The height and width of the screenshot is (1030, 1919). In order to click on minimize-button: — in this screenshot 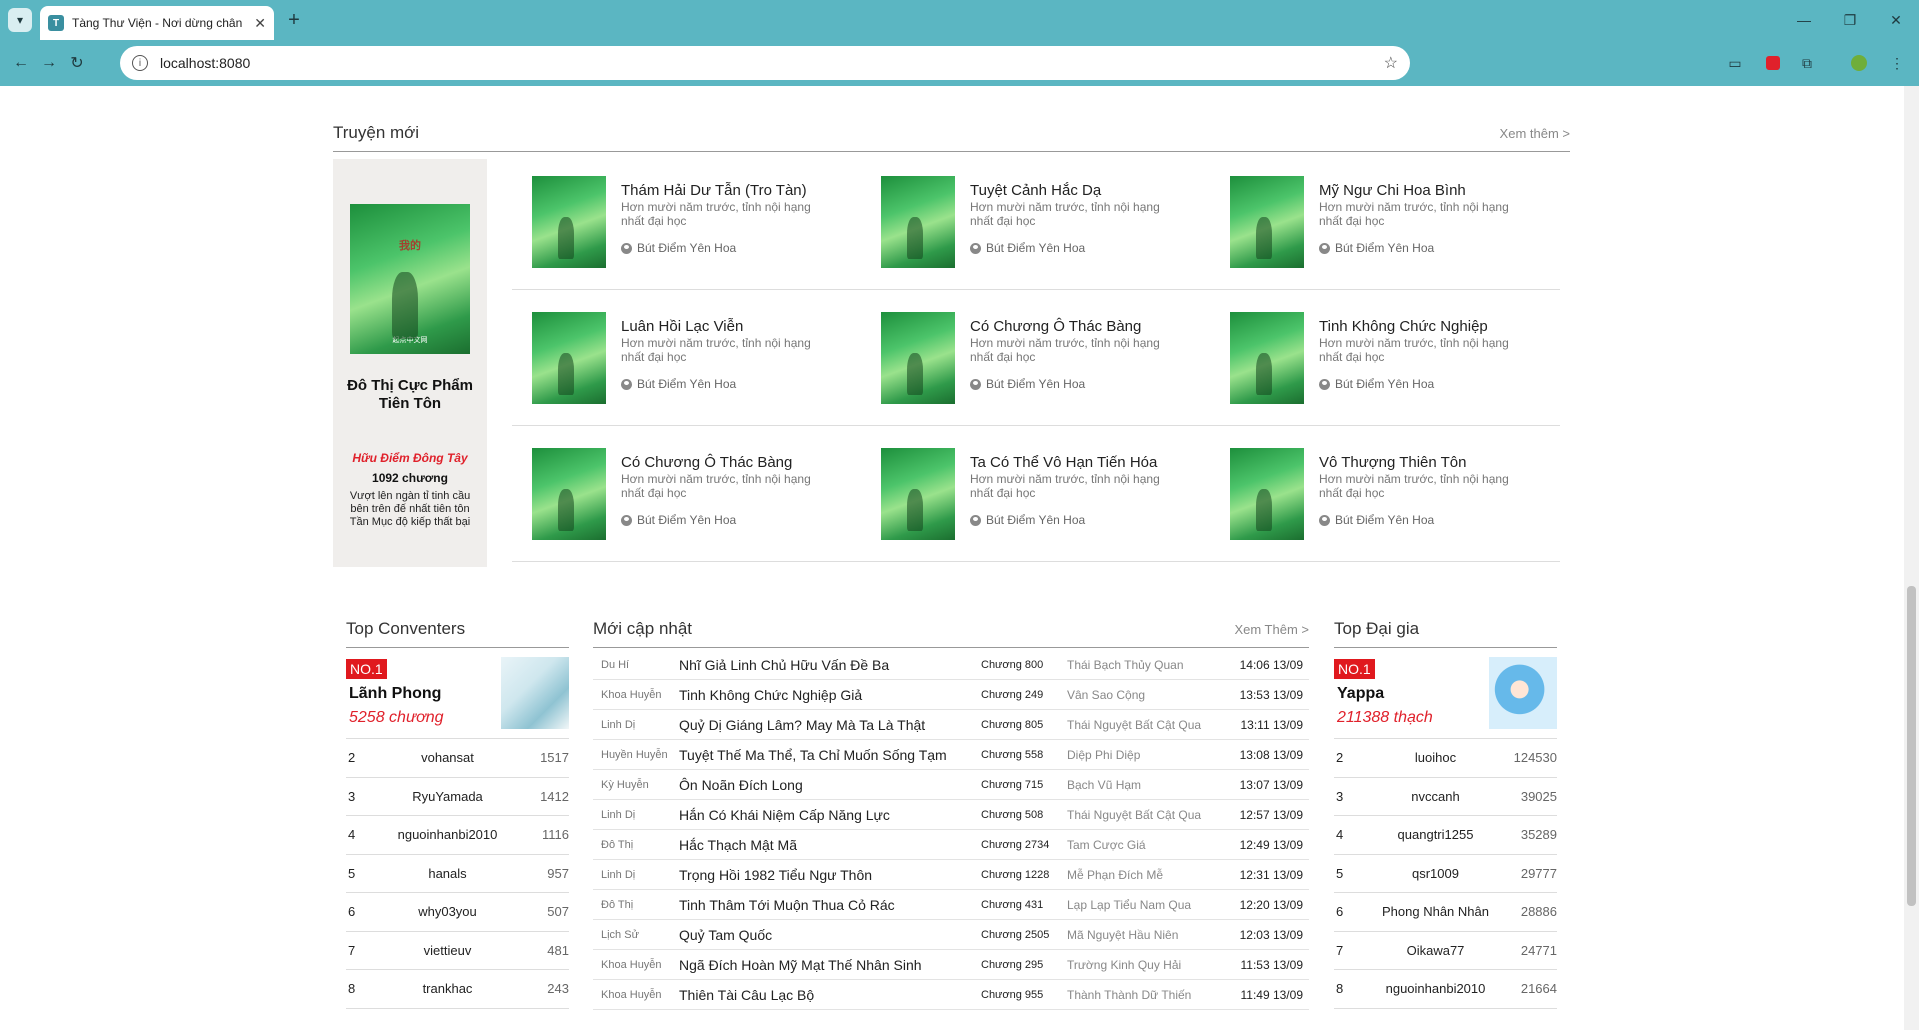, I will do `click(1804, 20)`.